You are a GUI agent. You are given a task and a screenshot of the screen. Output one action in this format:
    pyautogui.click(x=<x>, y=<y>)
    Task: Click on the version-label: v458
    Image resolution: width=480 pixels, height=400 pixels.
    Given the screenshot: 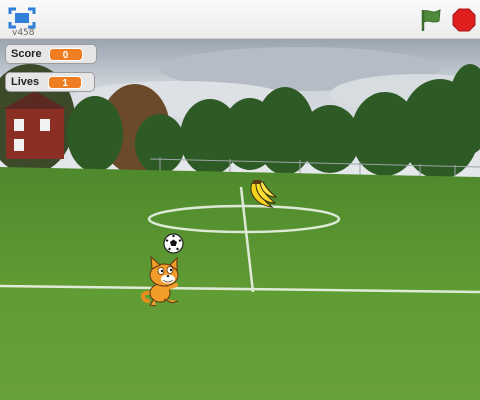 What is the action you would take?
    pyautogui.click(x=23, y=33)
    